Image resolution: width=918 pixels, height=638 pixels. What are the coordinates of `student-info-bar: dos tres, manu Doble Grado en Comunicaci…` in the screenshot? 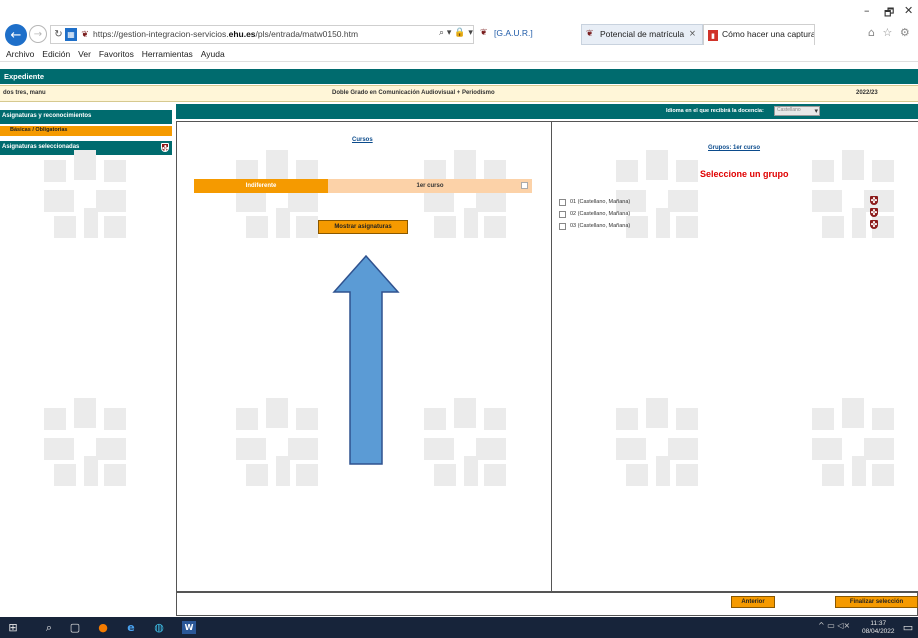 It's located at (459, 93).